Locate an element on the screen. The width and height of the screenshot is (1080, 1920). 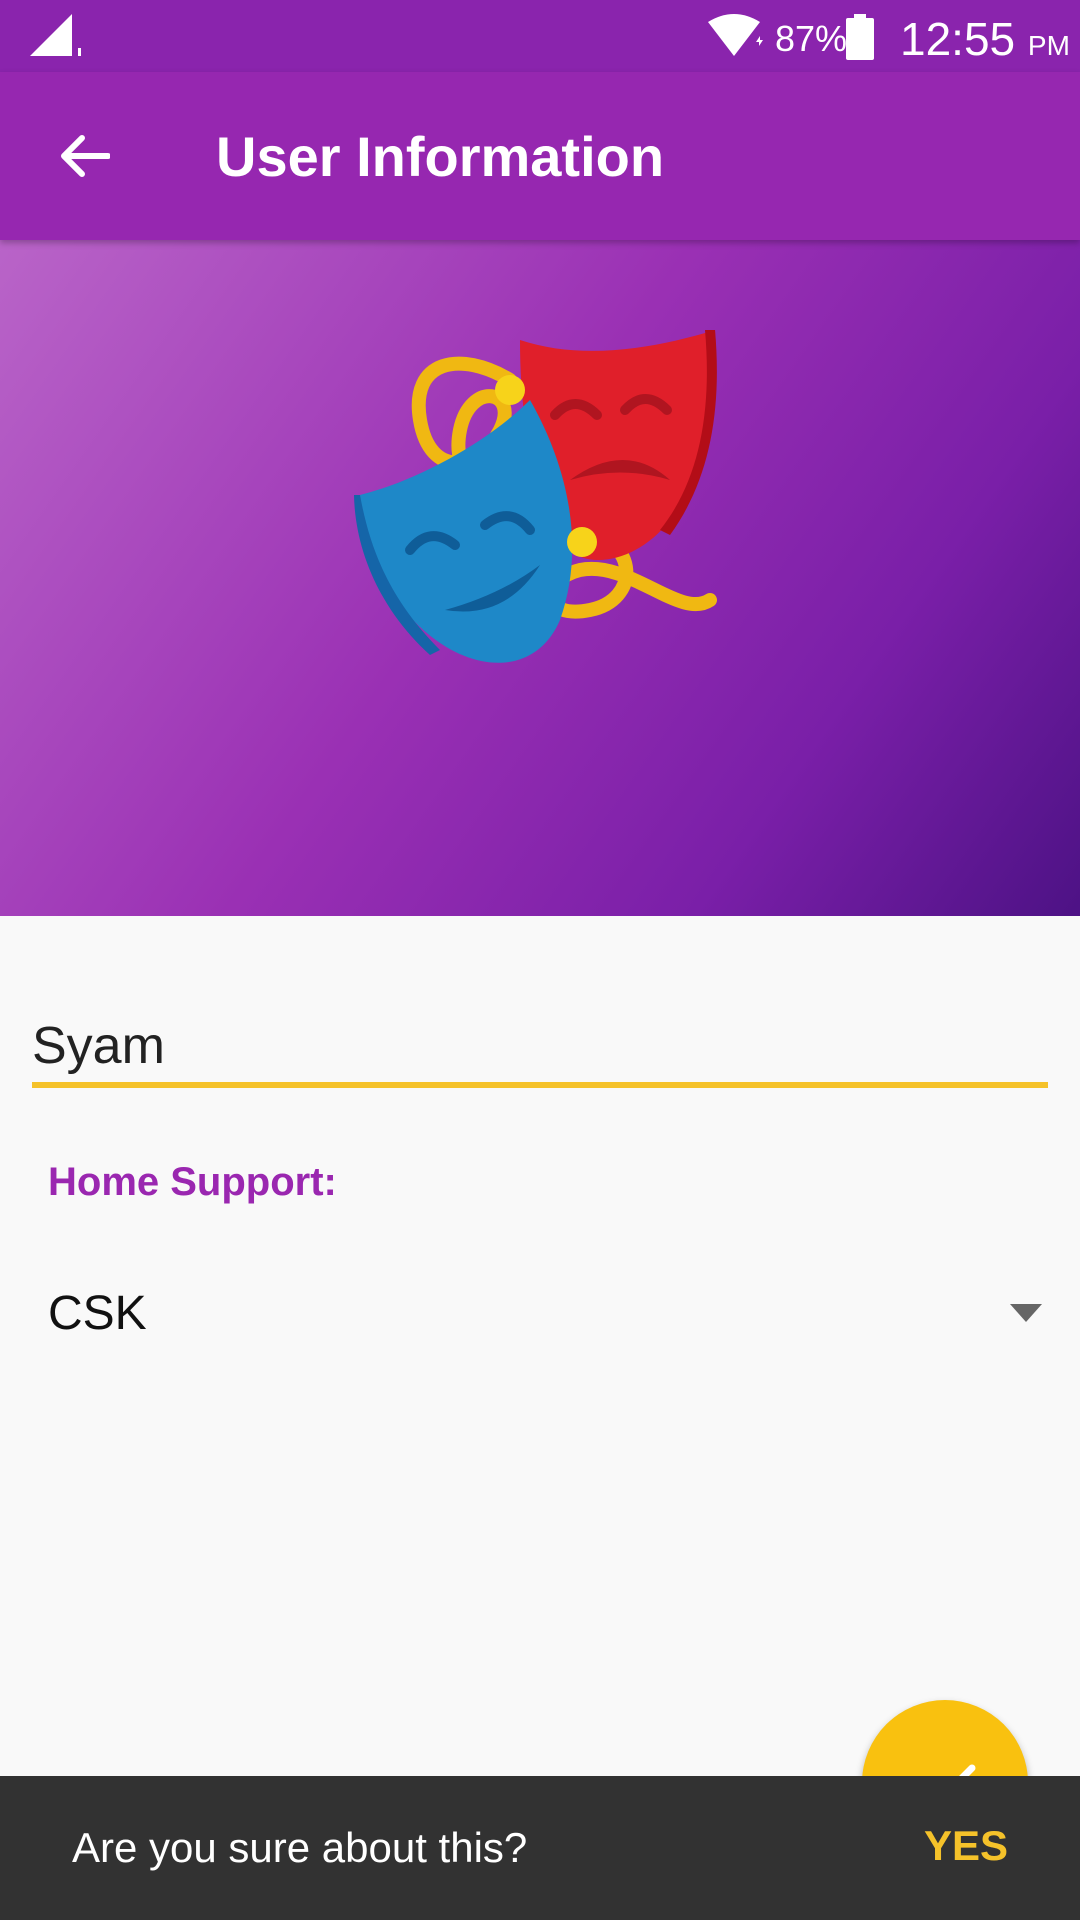
app-bar: User Information is located at coordinates (540, 156).